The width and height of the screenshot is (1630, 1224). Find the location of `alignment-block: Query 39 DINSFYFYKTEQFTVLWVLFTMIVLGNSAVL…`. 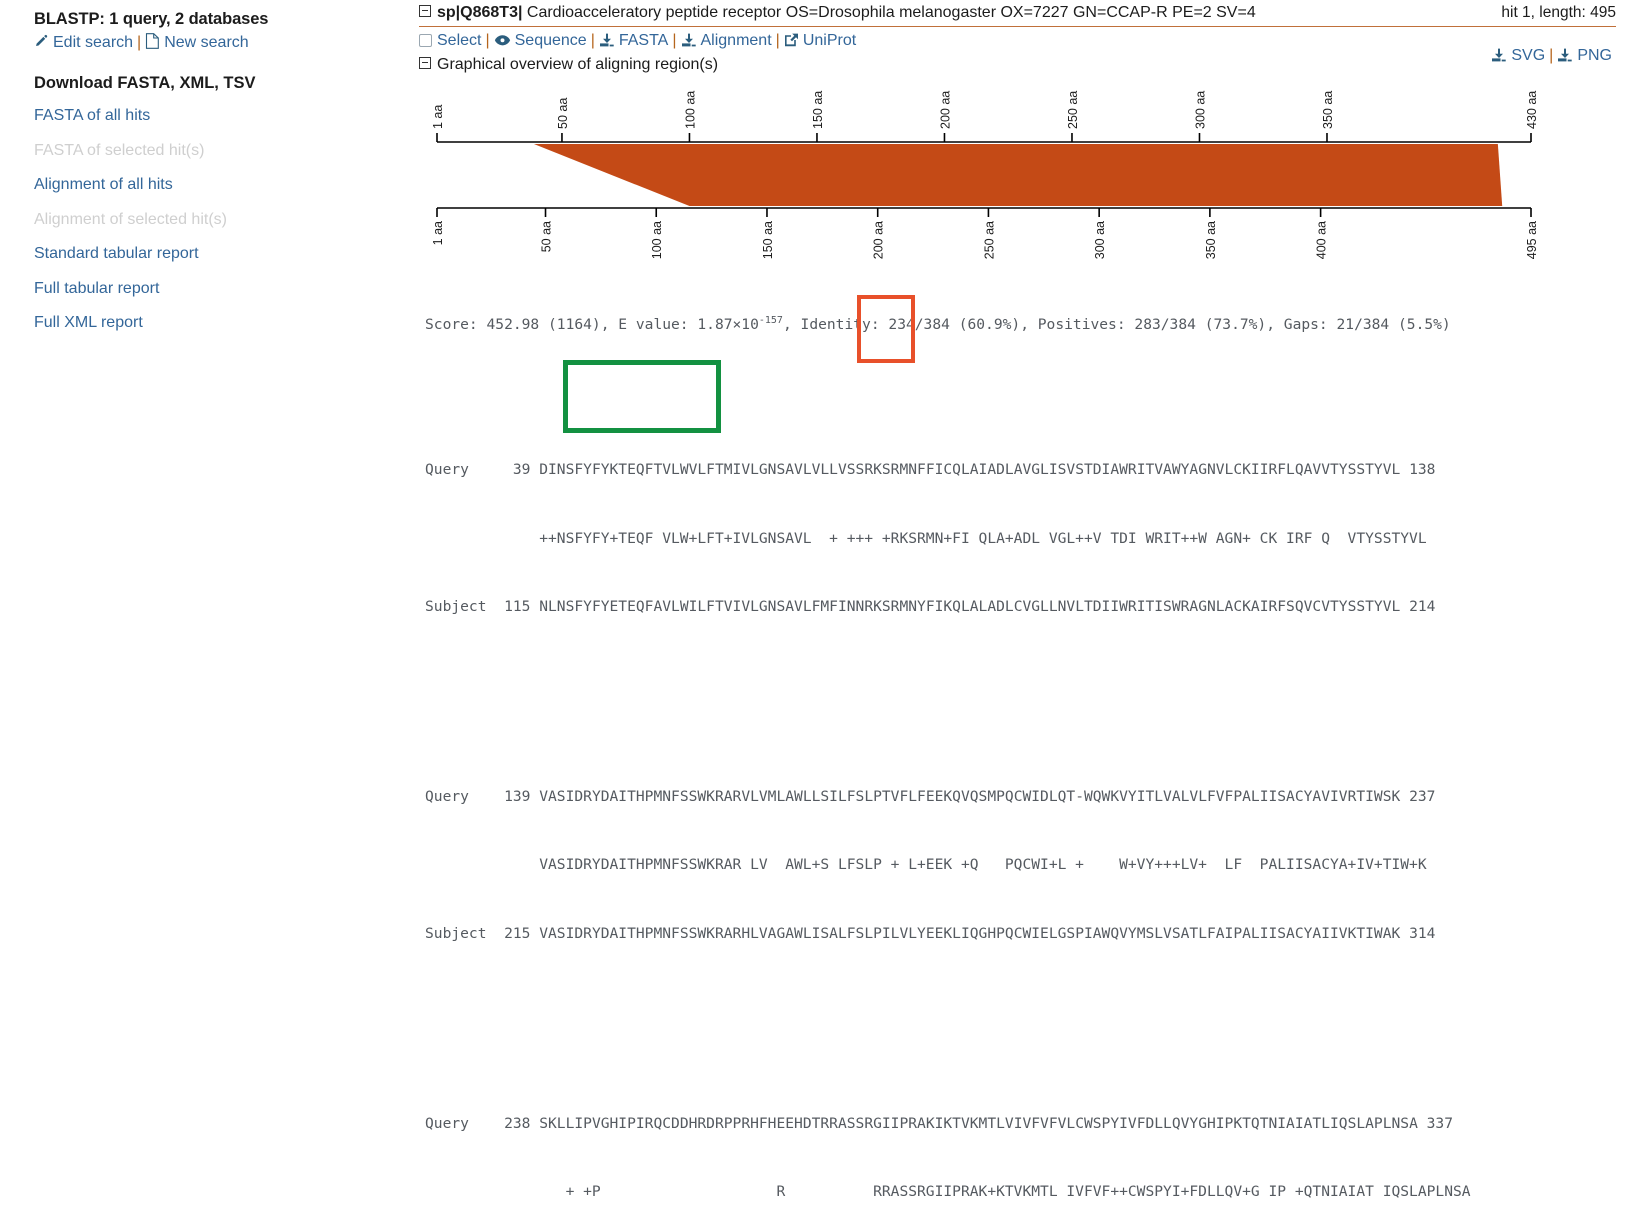

alignment-block: Query 39 DINSFYFYKTEQFTVLWVLFTMIVLGNSAVL… is located at coordinates (1020, 539).